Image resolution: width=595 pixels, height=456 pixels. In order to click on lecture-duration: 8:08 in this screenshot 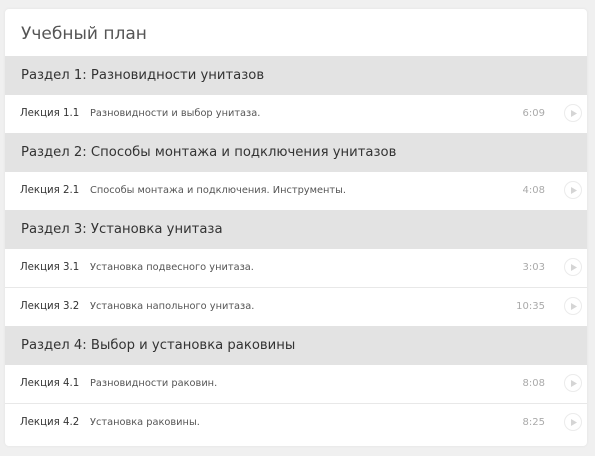, I will do `click(533, 383)`.